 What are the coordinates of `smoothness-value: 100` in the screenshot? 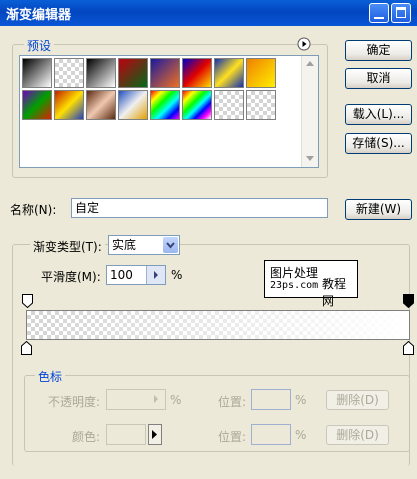 It's located at (121, 275).